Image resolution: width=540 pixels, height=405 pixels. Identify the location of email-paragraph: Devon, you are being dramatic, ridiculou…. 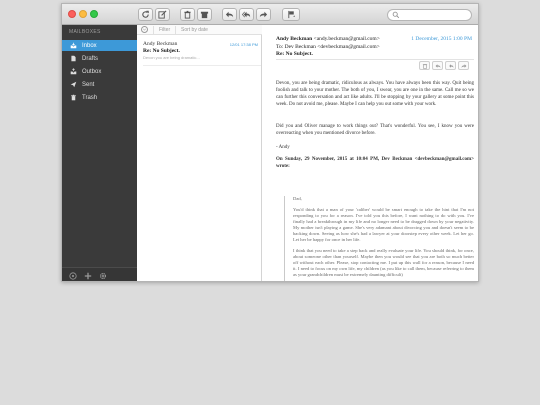
(375, 94).